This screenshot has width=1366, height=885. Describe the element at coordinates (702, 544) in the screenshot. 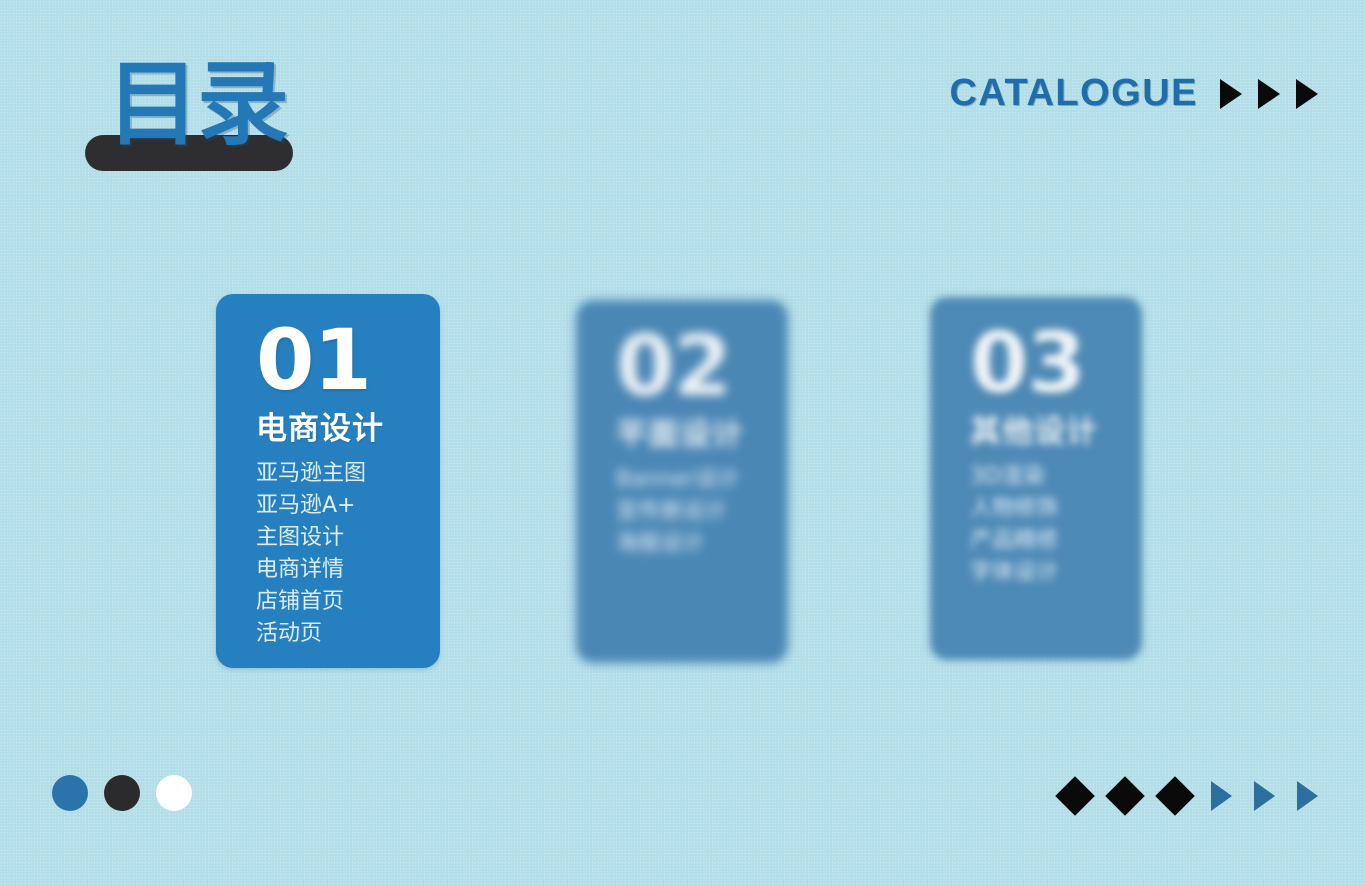

I see `list-item: 海报设计` at that location.